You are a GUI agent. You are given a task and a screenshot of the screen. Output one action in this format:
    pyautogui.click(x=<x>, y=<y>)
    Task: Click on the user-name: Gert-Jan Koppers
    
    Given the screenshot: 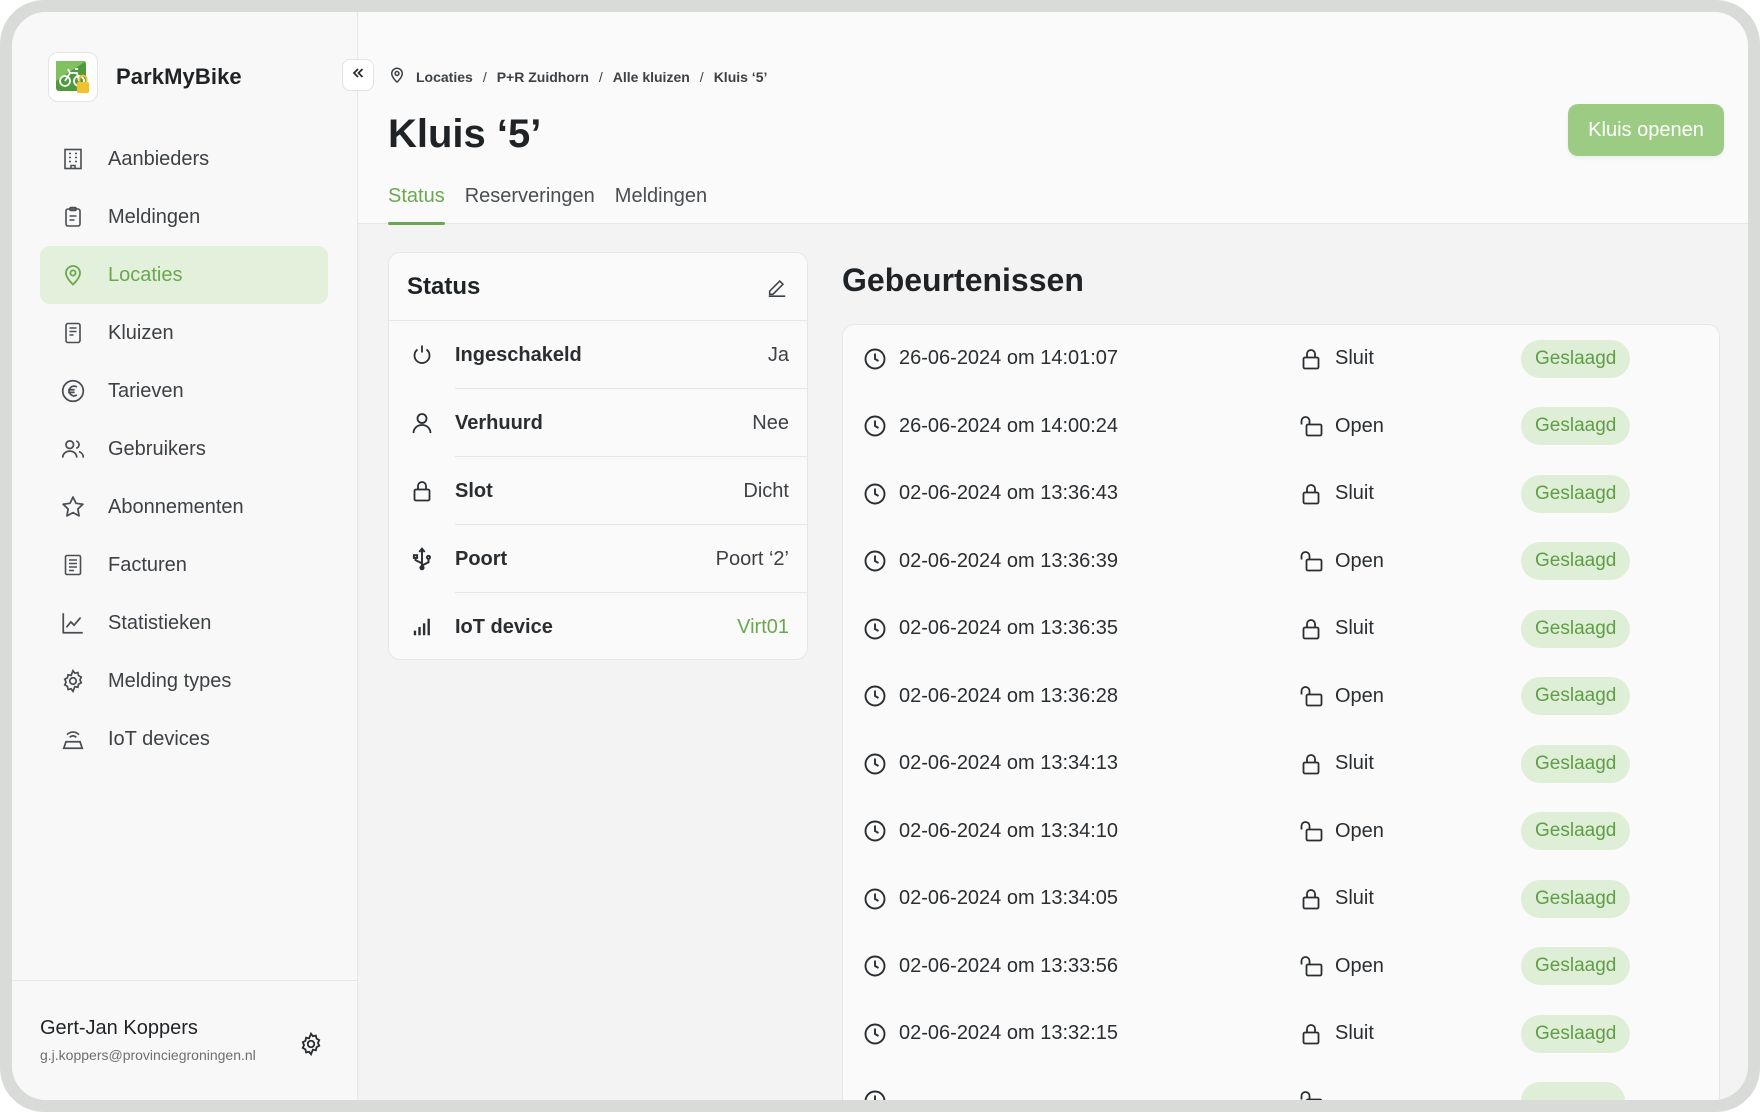 What is the action you would take?
    pyautogui.click(x=119, y=1028)
    